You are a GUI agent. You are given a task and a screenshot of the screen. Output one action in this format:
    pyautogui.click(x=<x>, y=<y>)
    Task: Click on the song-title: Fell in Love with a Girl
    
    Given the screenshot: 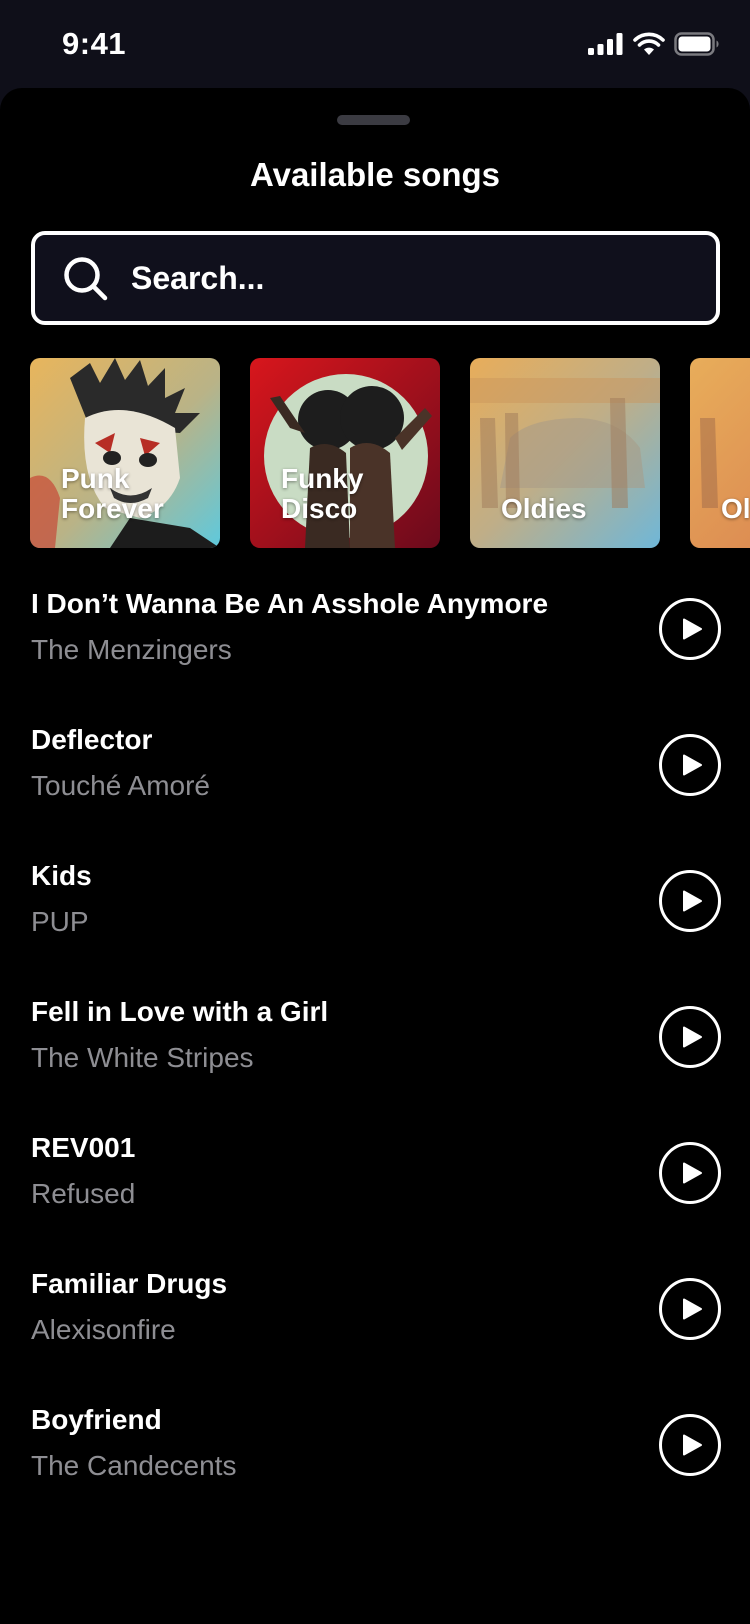 What is the action you would take?
    pyautogui.click(x=180, y=1011)
    